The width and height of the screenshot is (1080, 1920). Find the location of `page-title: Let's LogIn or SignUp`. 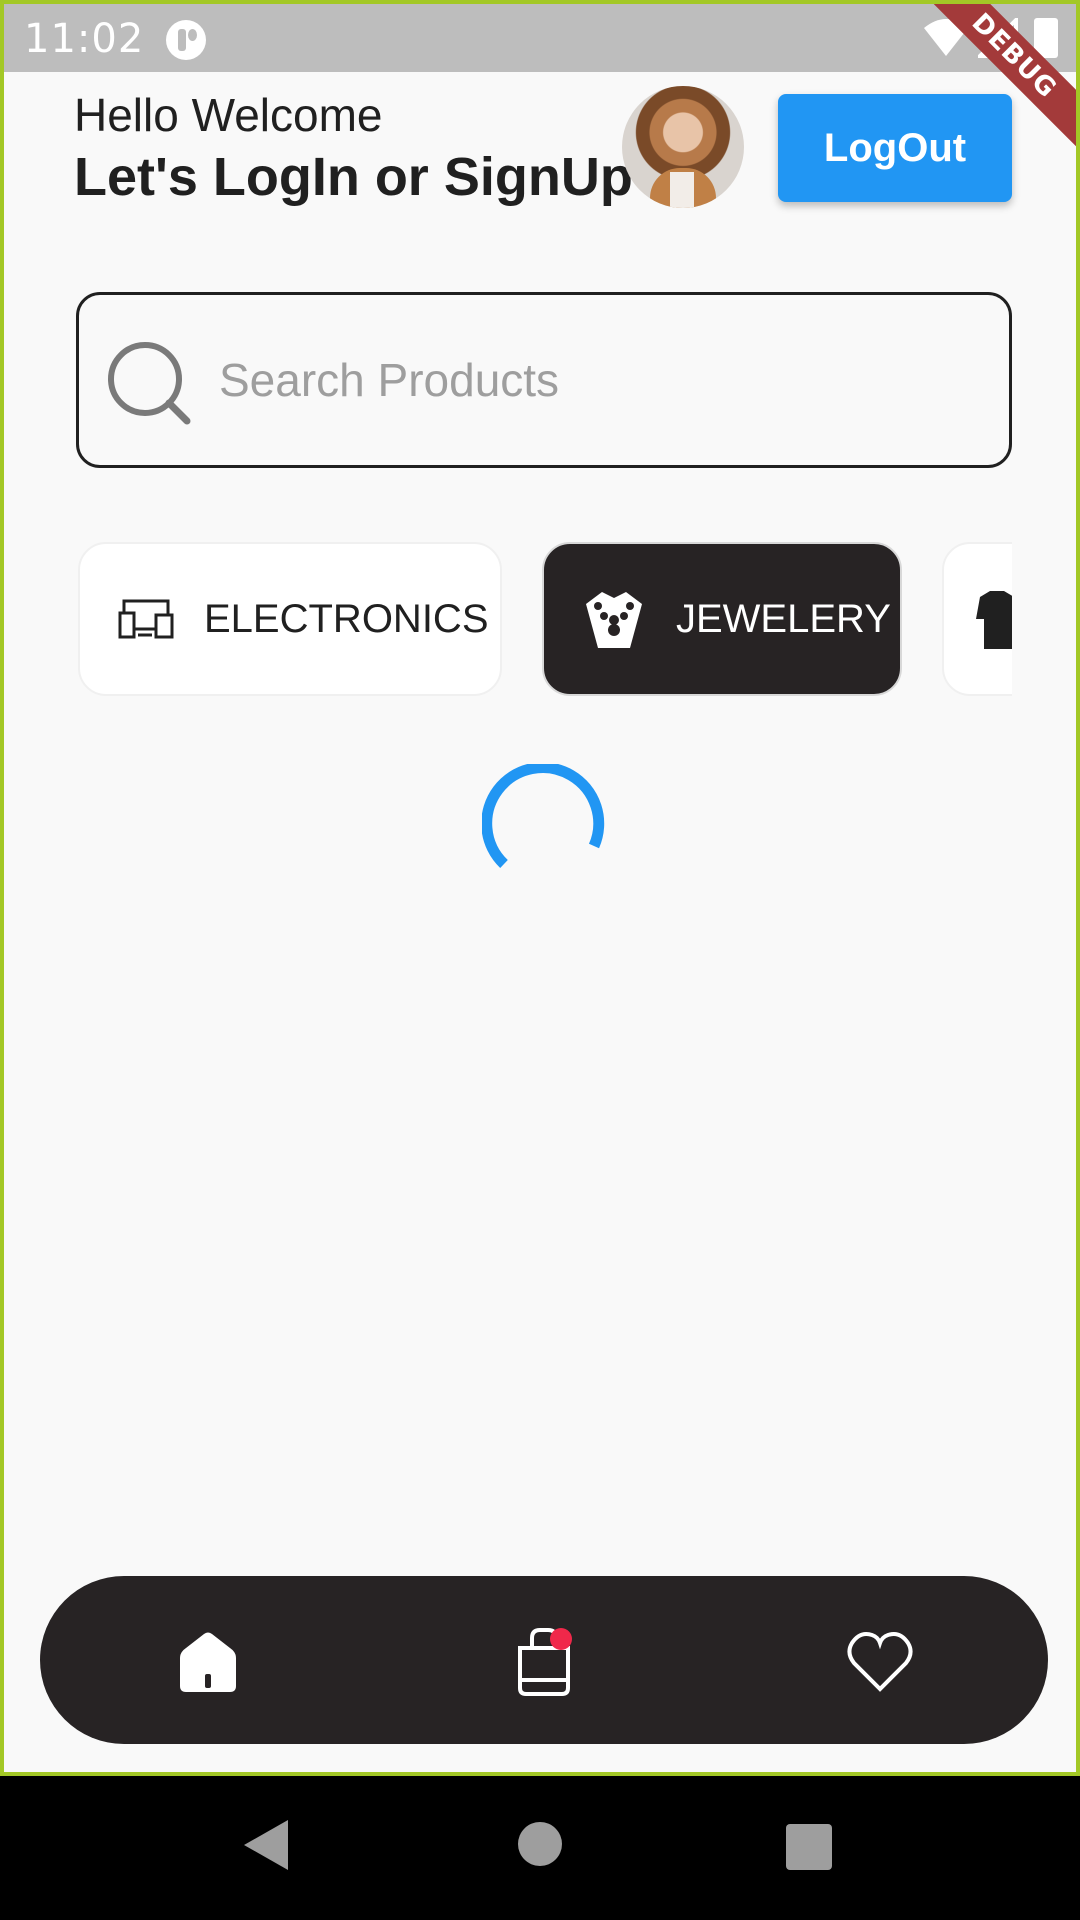

page-title: Let's LogIn or SignUp is located at coordinates (353, 177).